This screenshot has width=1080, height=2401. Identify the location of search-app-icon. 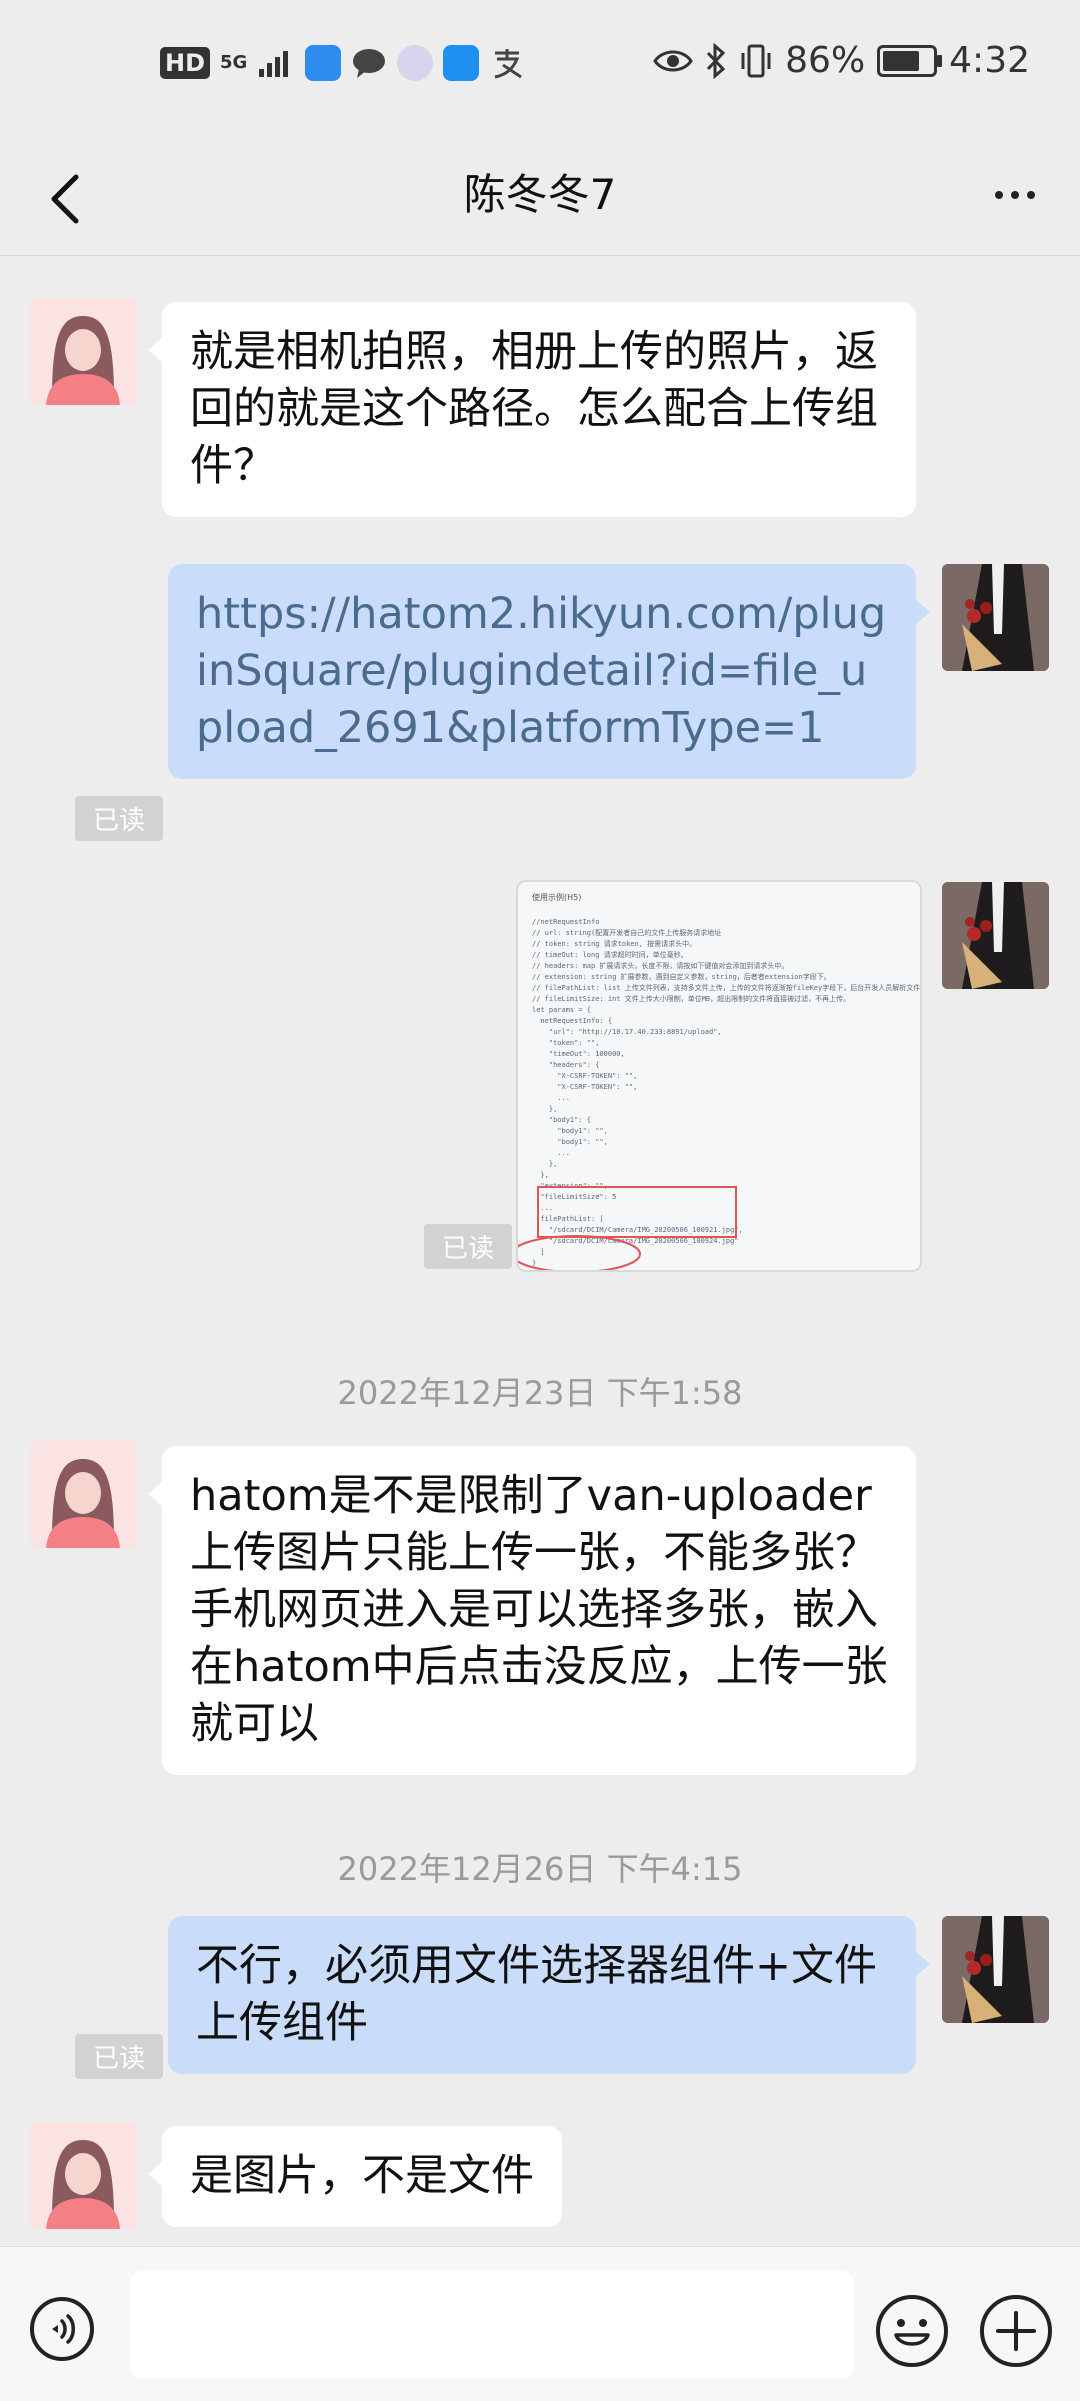
(461, 63).